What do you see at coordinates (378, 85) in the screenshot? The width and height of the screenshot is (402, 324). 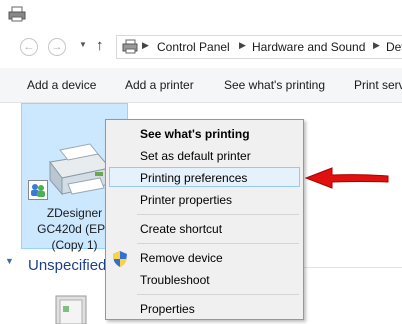 I see `print-server-properties-button: Print serv` at bounding box center [378, 85].